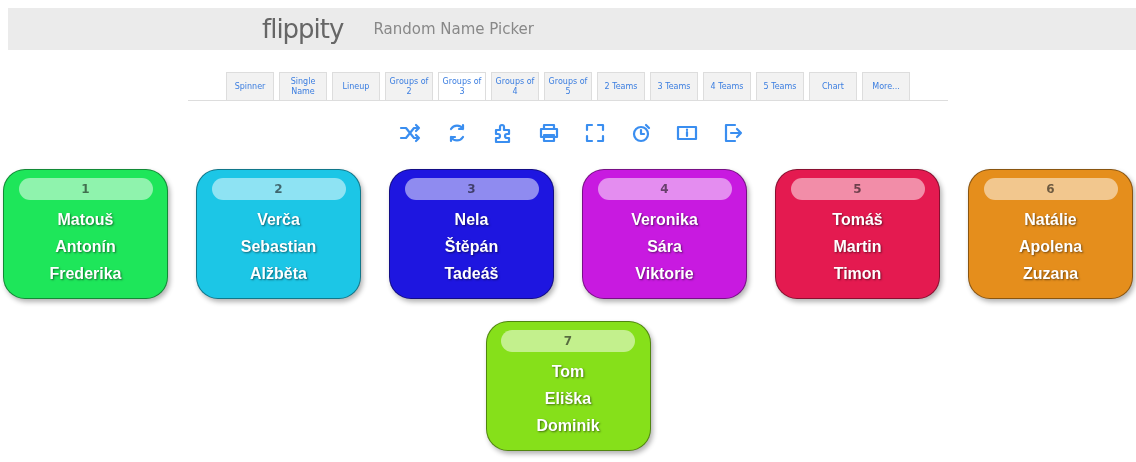 The image size is (1136, 462). I want to click on student-name: Tadeáš, so click(471, 274).